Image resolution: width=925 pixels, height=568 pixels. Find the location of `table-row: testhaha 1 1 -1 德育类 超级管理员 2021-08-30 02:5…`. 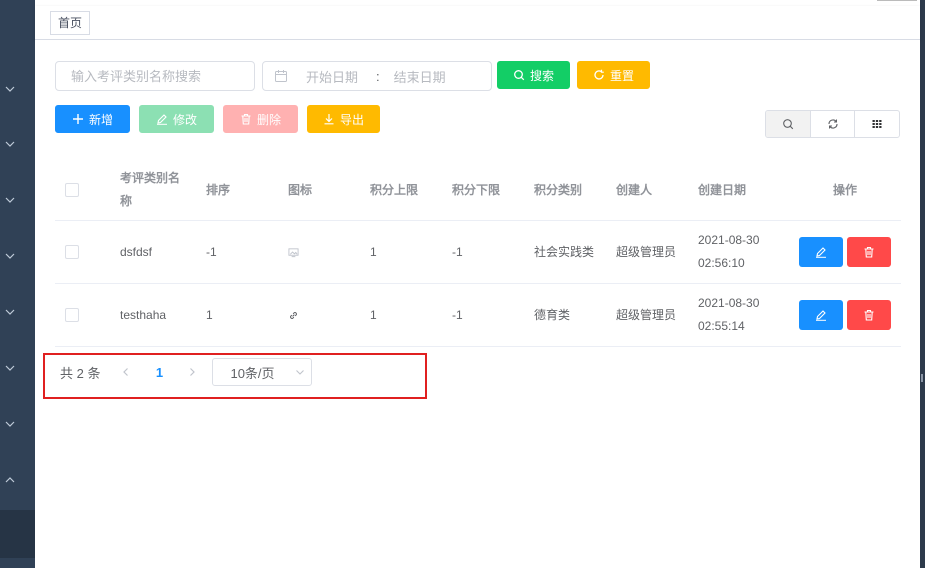

table-row: testhaha 1 1 -1 德育类 超级管理员 2021-08-30 02:5… is located at coordinates (478, 315).